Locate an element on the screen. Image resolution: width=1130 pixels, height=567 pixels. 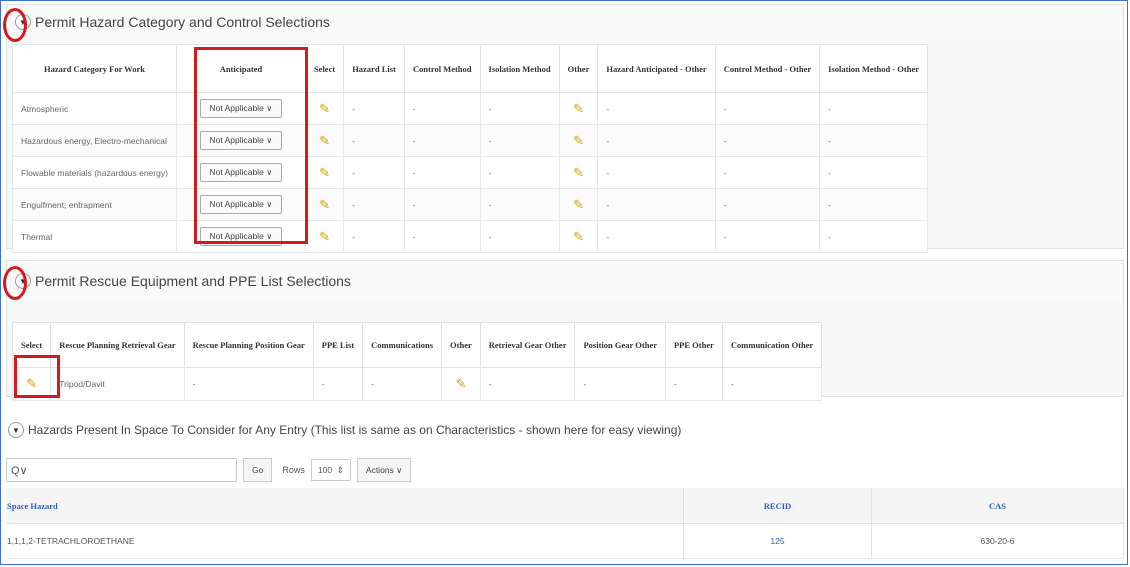
cas-cell: 630-20-6 is located at coordinates (997, 541).